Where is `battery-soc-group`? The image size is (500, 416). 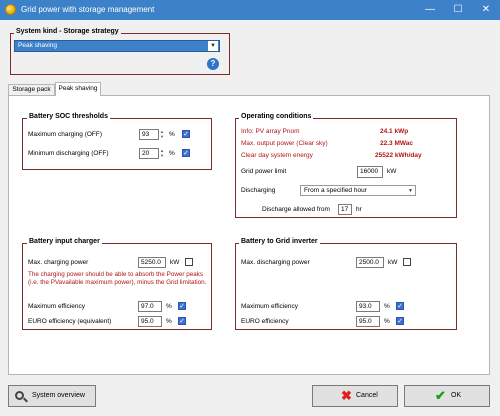 battery-soc-group is located at coordinates (117, 144).